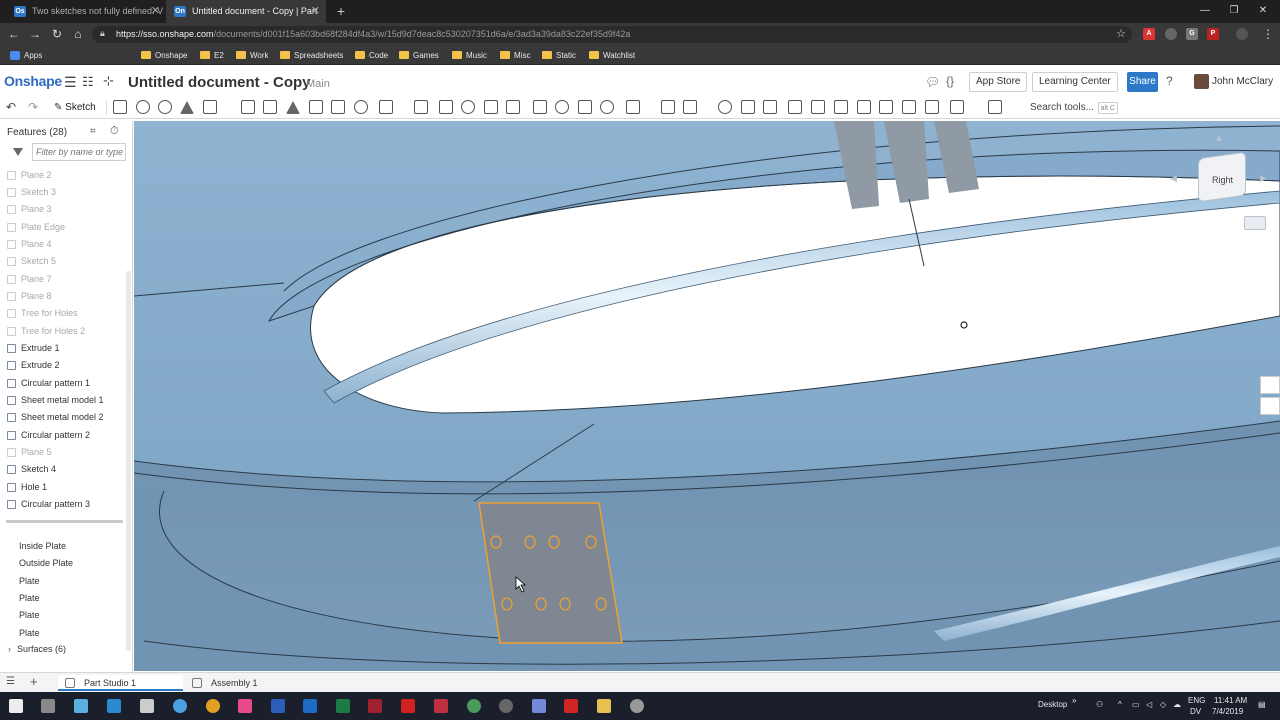 The image size is (1280, 720). I want to click on feature-filter-field, so click(79, 152).